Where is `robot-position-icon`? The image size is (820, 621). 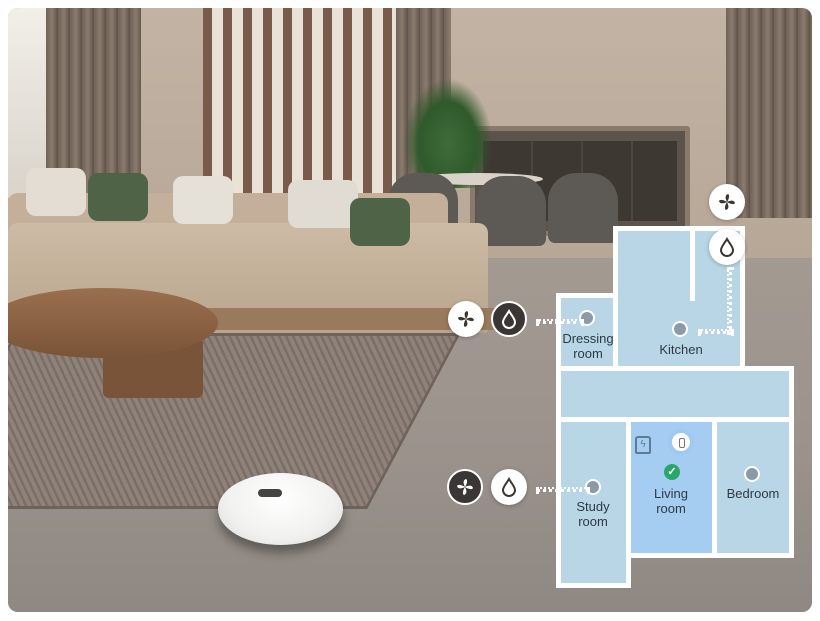
robot-position-icon is located at coordinates (681, 442).